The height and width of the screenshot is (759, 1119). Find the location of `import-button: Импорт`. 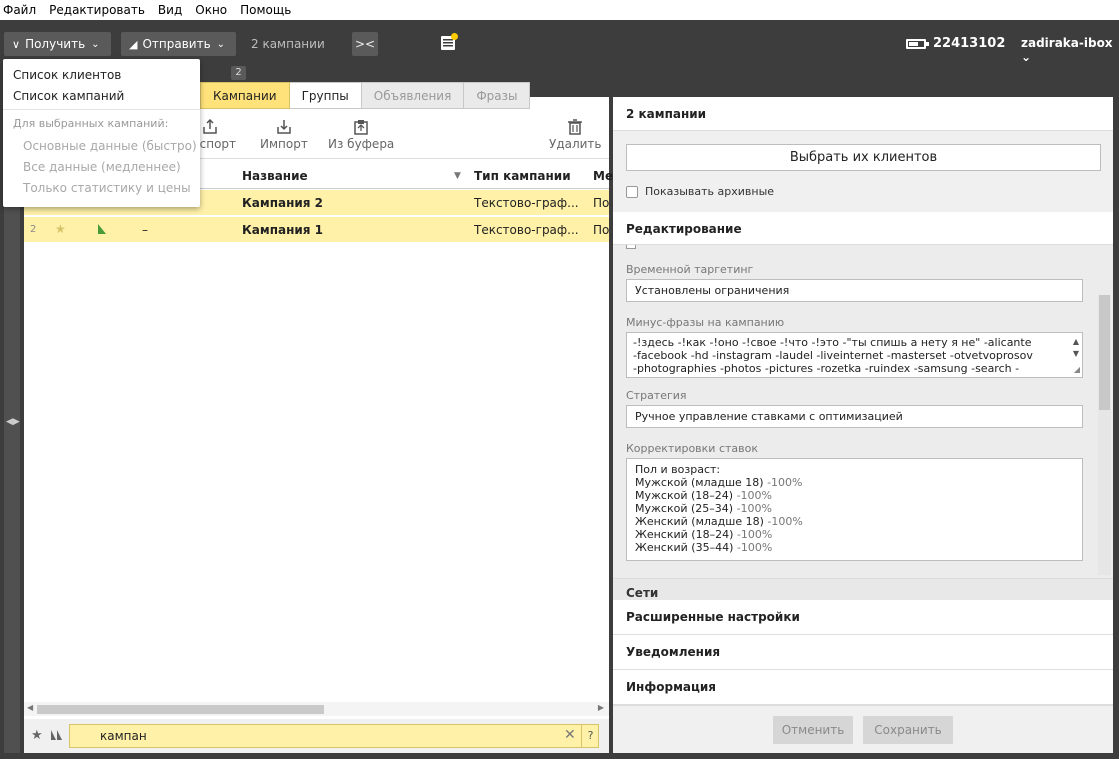

import-button: Импорт is located at coordinates (284, 135).